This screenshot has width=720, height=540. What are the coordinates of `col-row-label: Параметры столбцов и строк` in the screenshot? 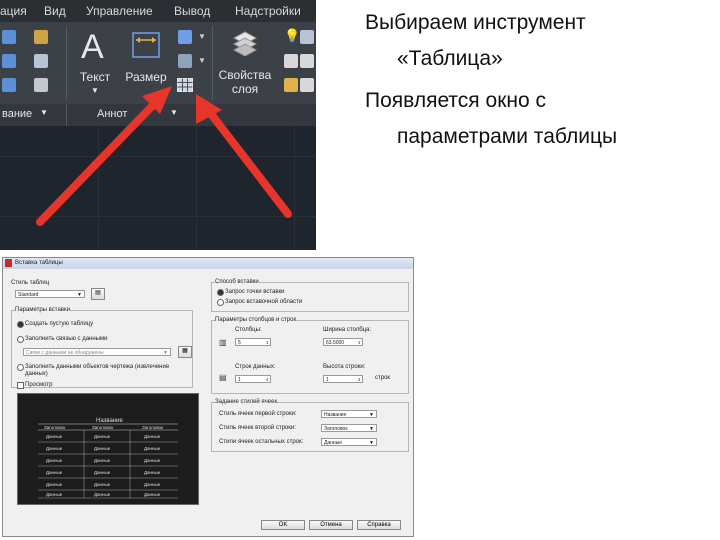 It's located at (256, 320).